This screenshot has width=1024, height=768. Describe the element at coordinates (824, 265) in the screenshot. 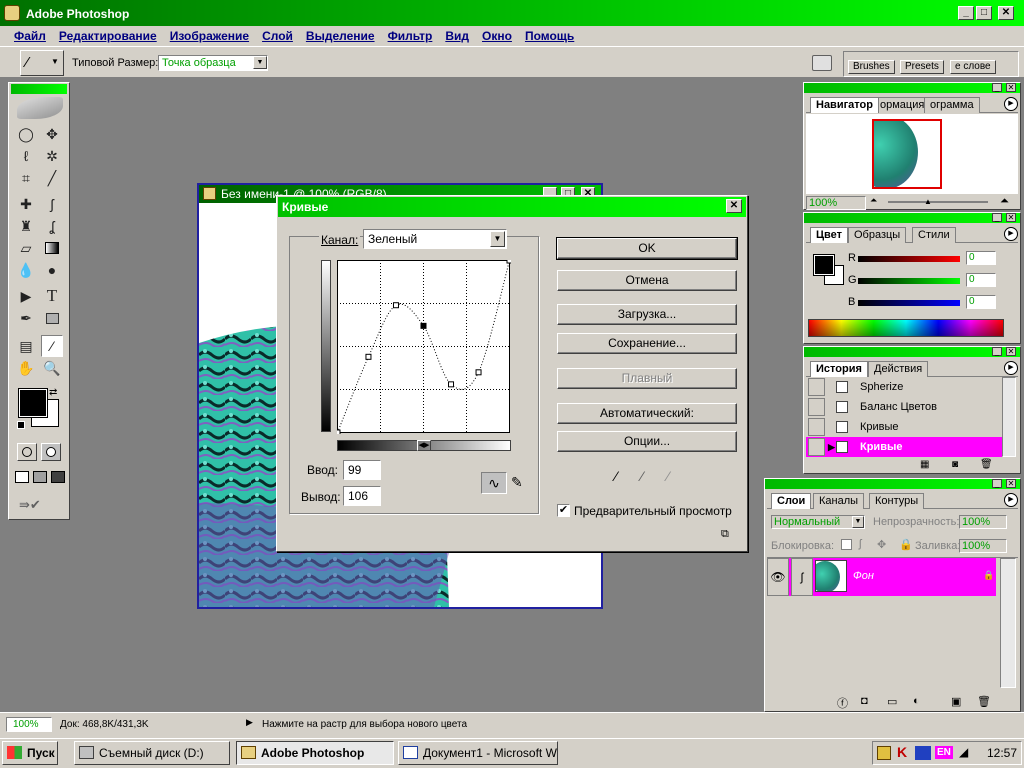

I see `color-fg-swatch` at that location.